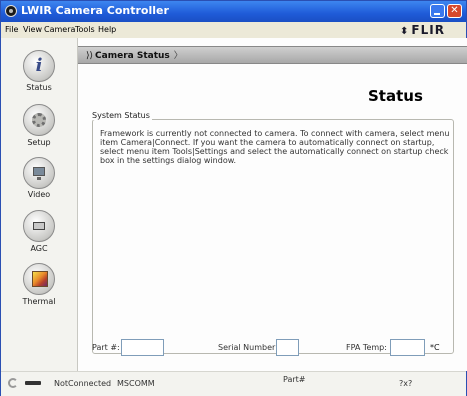 The width and height of the screenshot is (467, 396). I want to click on menu-tools: Tools, so click(85, 29).